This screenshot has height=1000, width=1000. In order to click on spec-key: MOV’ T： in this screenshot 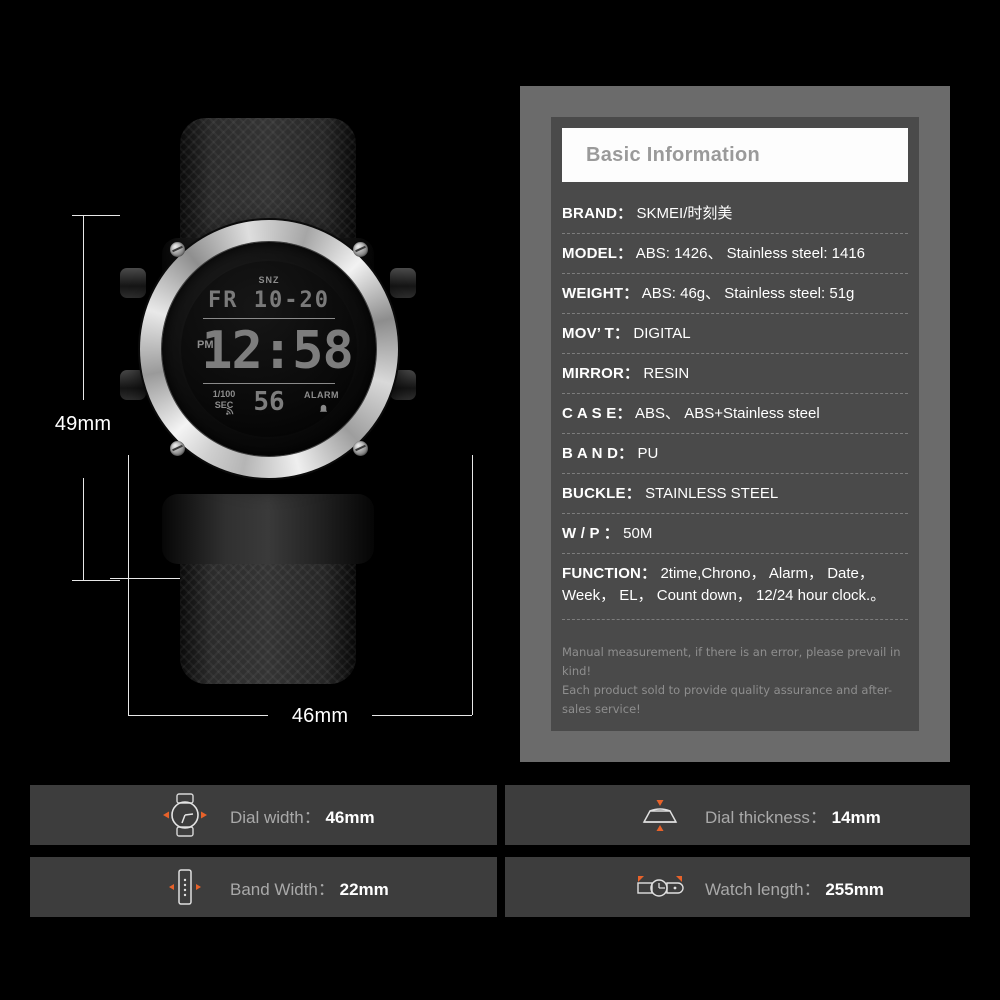, I will do `click(596, 333)`.